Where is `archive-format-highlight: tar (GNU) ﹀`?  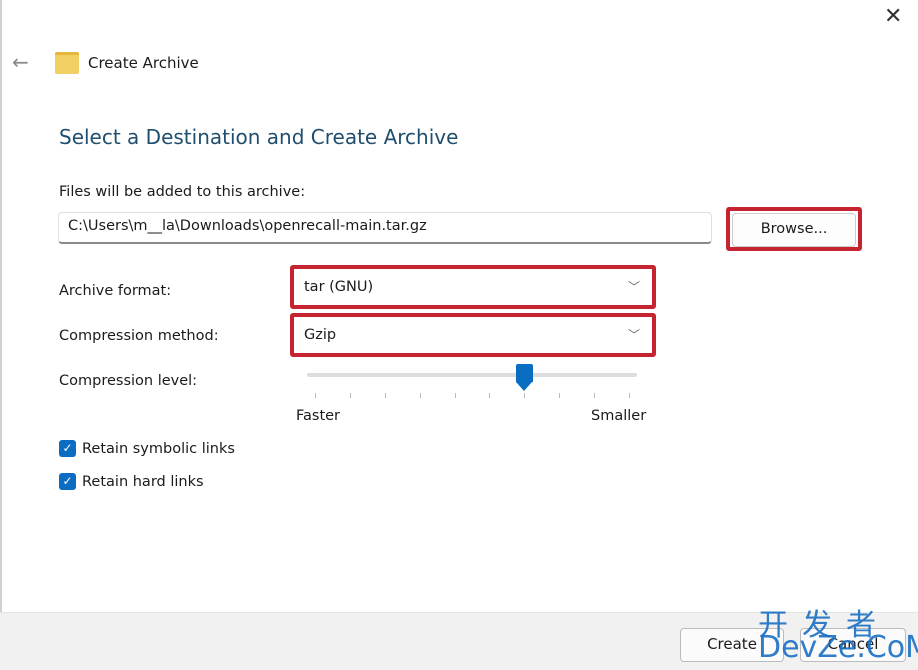 archive-format-highlight: tar (GNU) ﹀ is located at coordinates (473, 287).